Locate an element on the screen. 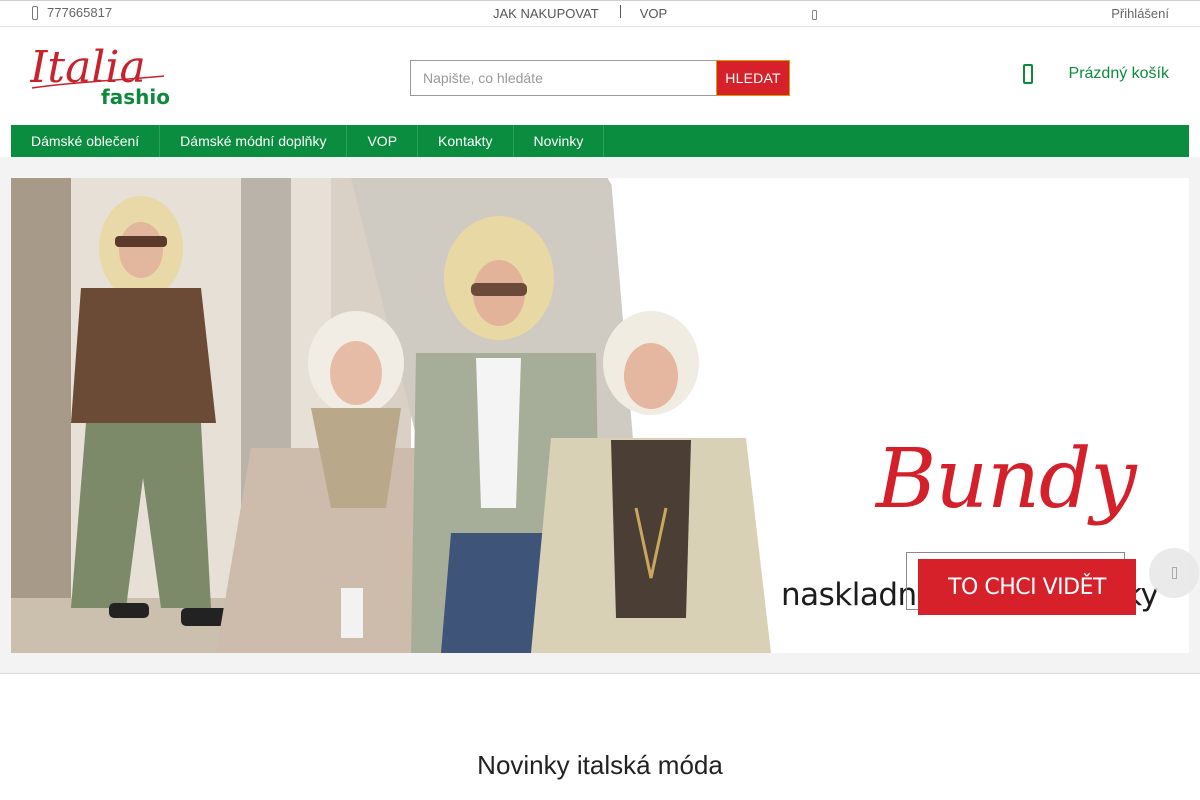 Image resolution: width=1200 pixels, height=800 pixels. site-logo: Italia fashion is located at coordinates (106, 76).